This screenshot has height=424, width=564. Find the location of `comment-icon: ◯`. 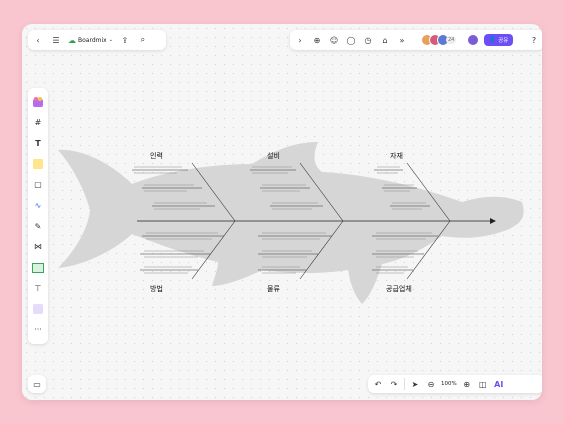

comment-icon: ◯ is located at coordinates (351, 40).